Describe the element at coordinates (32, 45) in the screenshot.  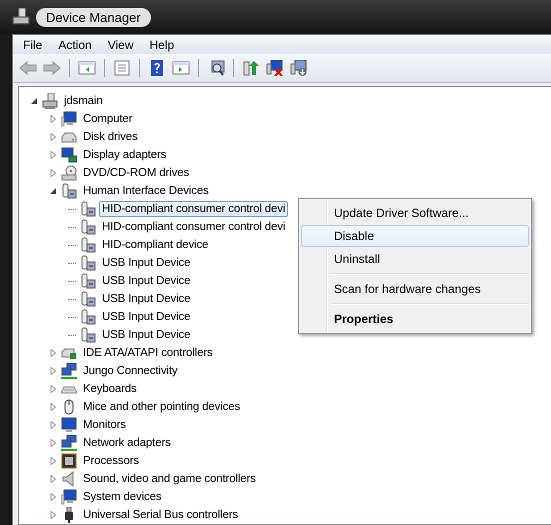
I see `menu-item: File` at that location.